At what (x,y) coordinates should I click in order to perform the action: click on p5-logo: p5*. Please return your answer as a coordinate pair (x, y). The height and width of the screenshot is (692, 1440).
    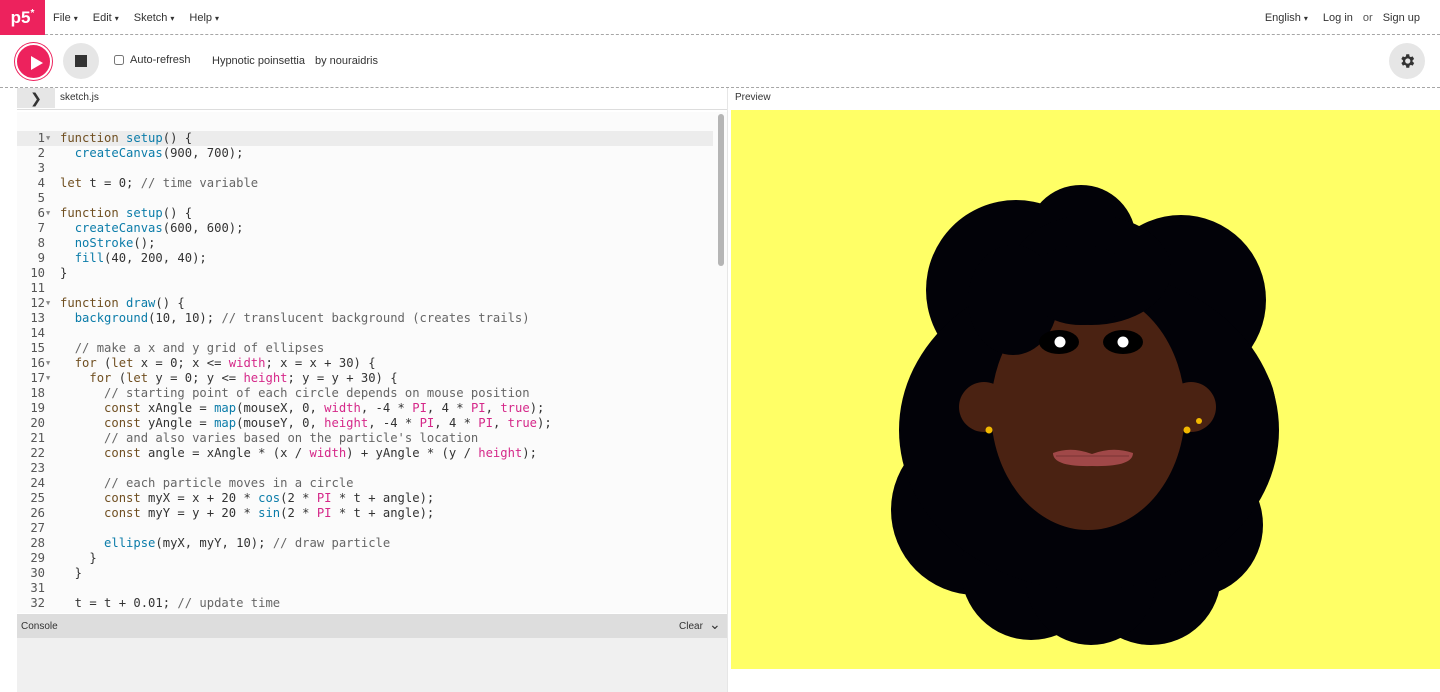
    Looking at the image, I should click on (22, 17).